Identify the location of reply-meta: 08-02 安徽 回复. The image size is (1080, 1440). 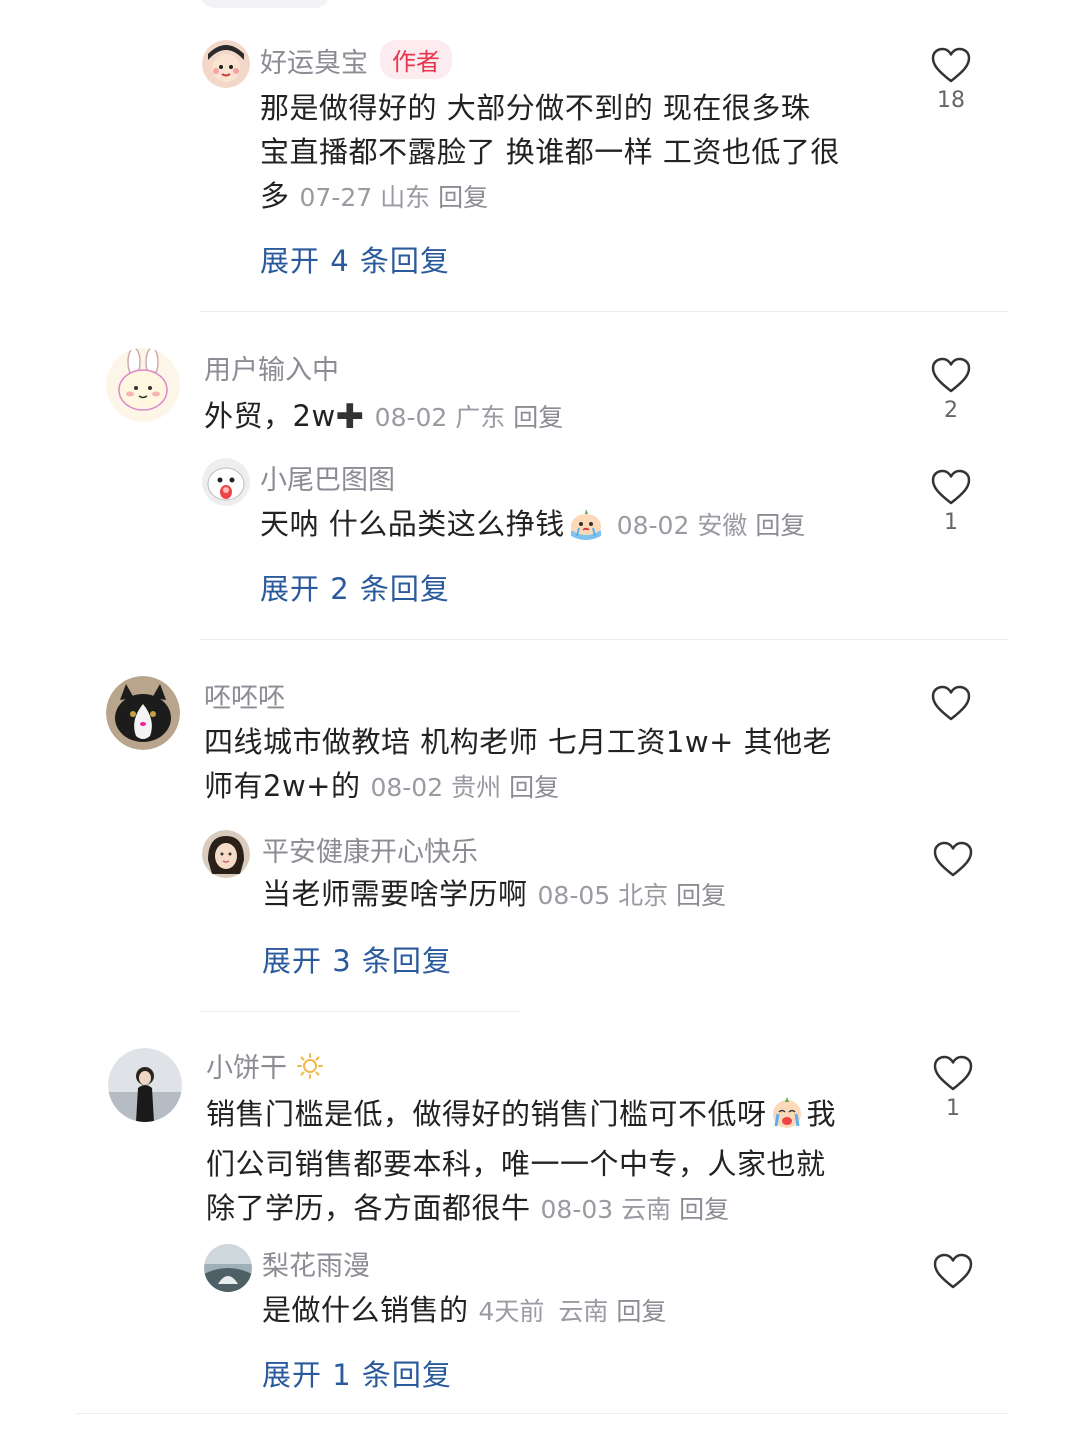
(711, 525).